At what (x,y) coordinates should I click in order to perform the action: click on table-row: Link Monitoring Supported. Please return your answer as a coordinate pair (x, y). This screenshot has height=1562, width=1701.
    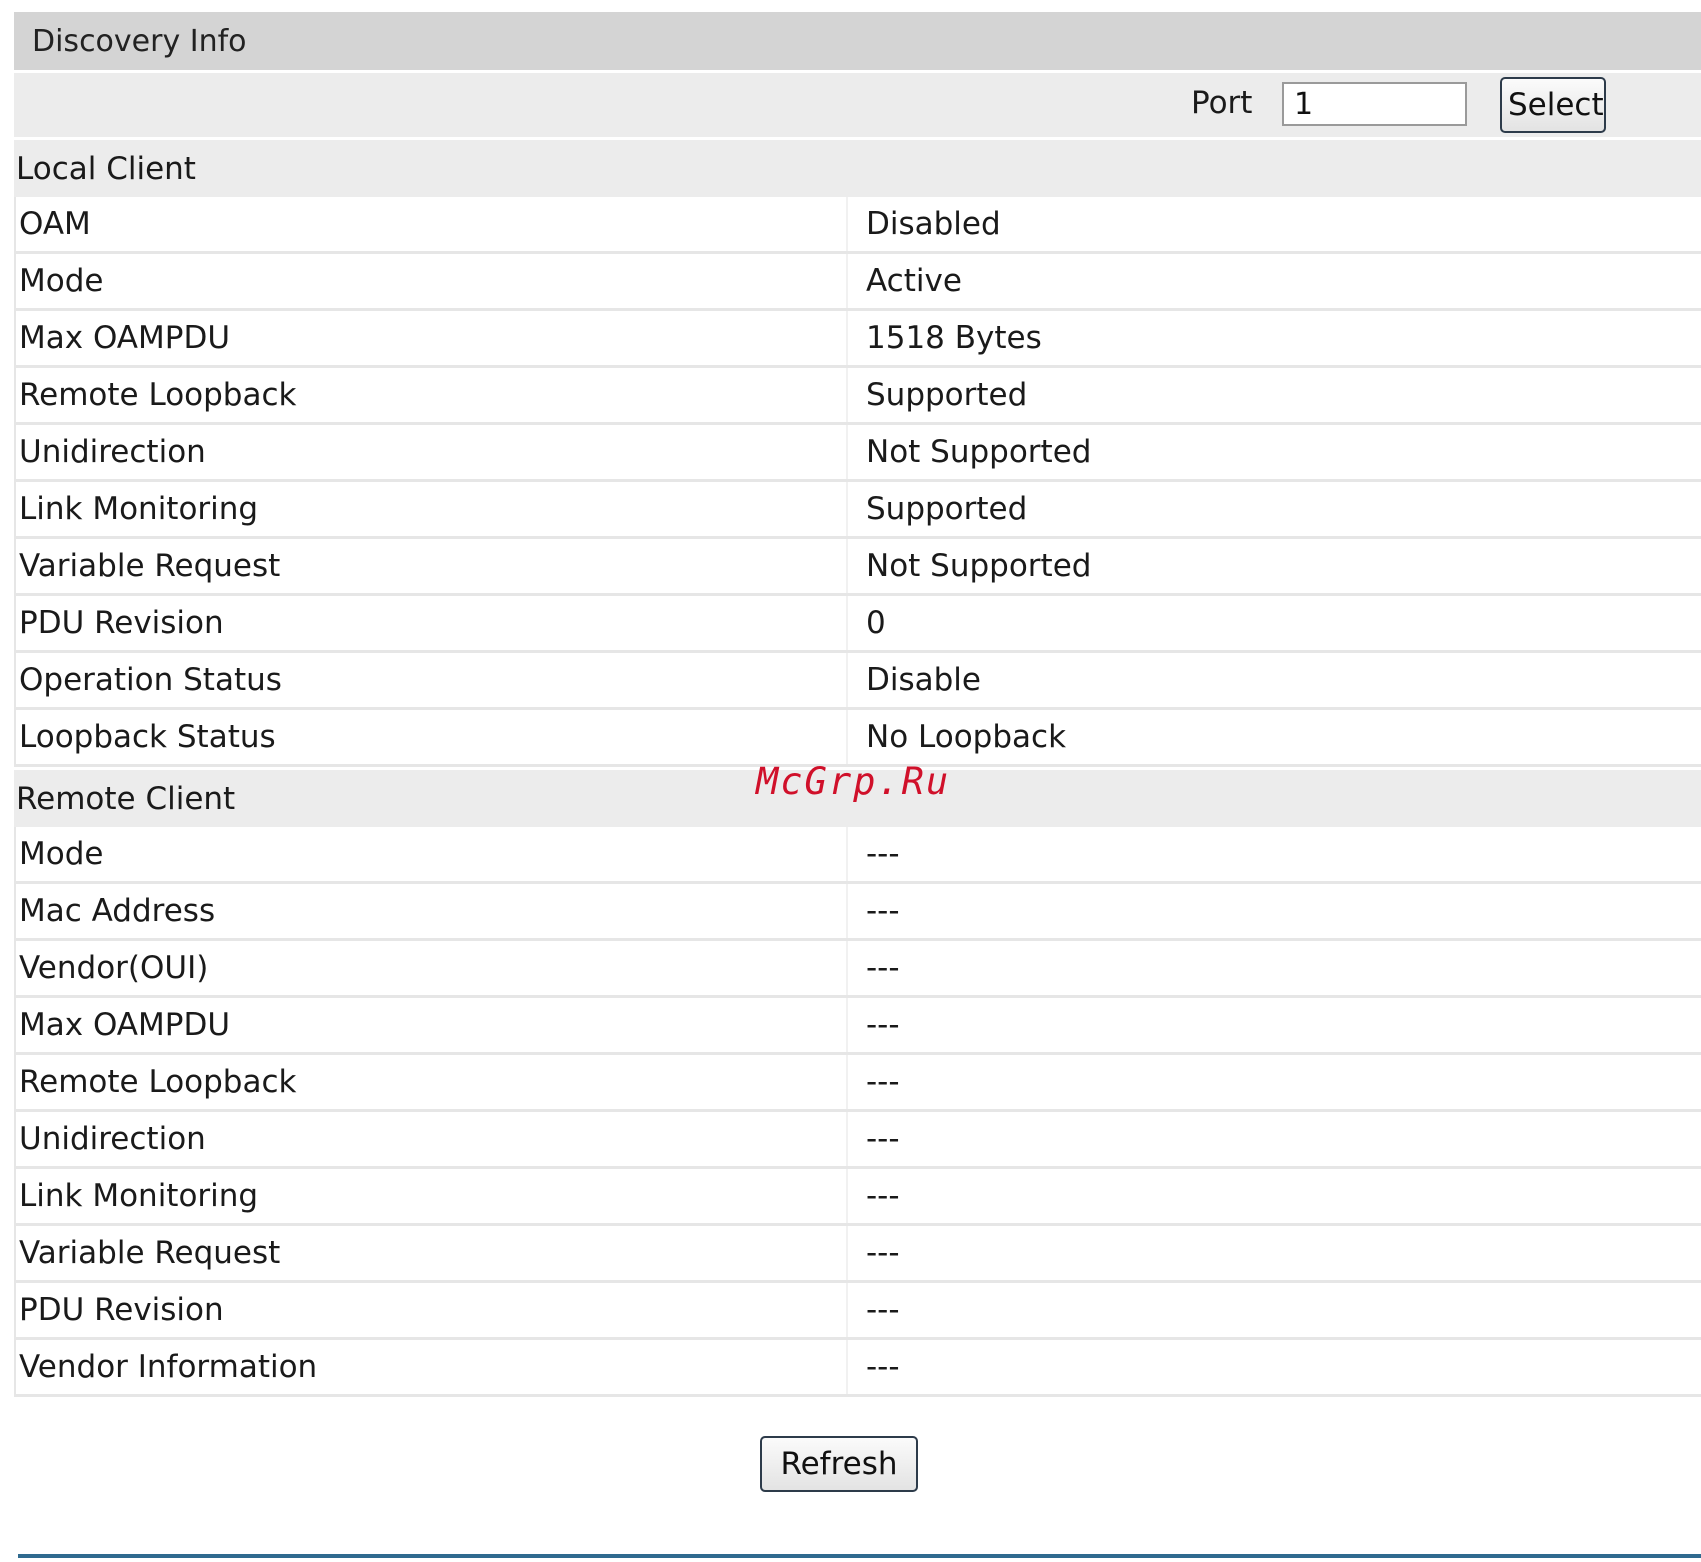
    Looking at the image, I should click on (857, 510).